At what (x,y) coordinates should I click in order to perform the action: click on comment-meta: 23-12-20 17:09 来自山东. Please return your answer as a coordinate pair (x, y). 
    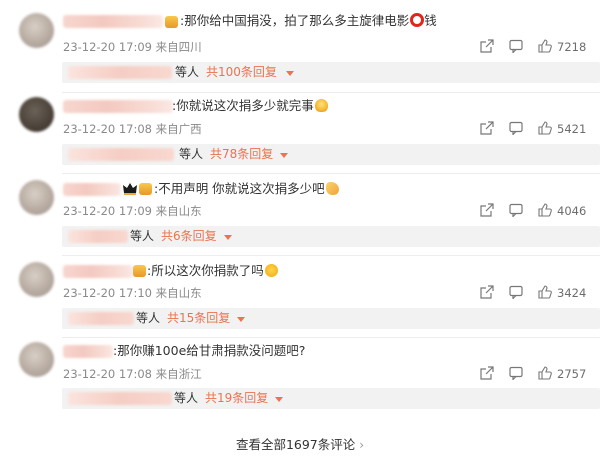
    Looking at the image, I should click on (132, 211).